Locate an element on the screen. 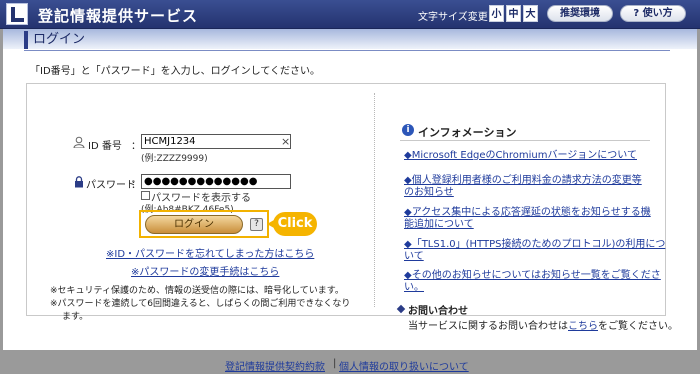 This screenshot has height=374, width=700. contact-link: こちら is located at coordinates (583, 326).